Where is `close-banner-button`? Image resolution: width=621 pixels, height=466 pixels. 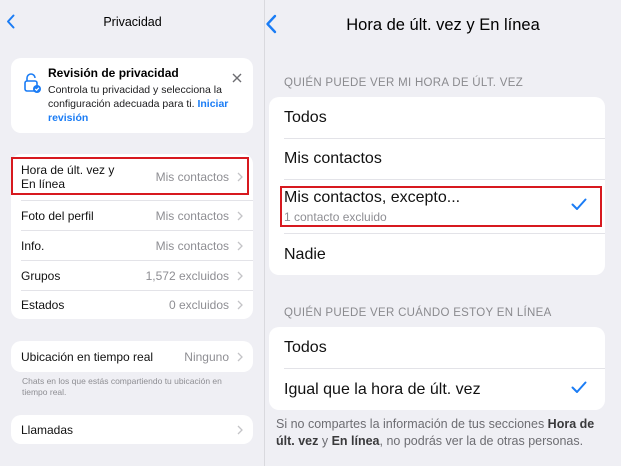
close-banner-button is located at coordinates (237, 79).